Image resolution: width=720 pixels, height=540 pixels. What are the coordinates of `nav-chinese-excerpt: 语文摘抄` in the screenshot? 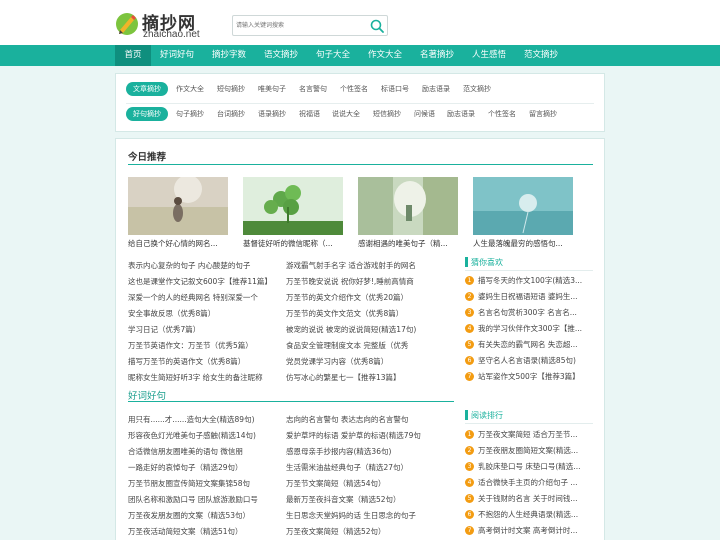 It's located at (281, 55).